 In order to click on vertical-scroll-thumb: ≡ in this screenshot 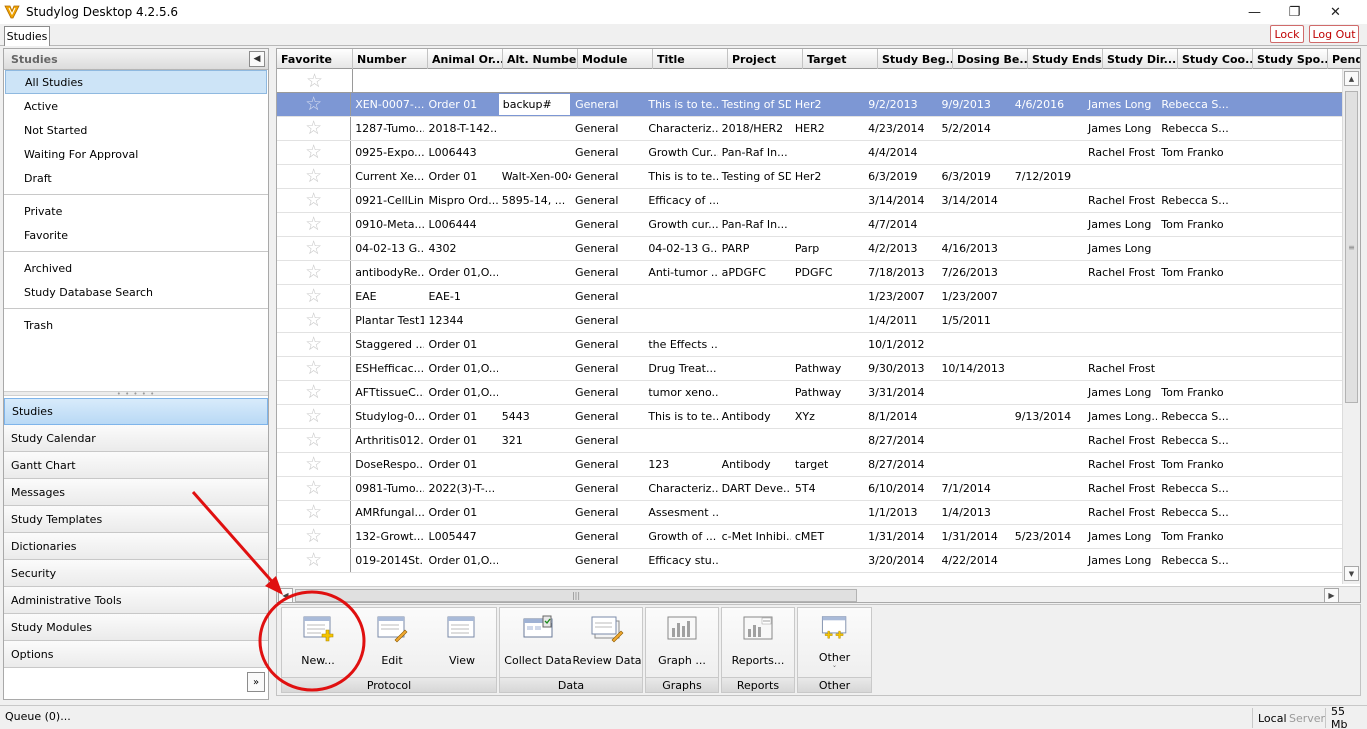, I will do `click(1351, 247)`.